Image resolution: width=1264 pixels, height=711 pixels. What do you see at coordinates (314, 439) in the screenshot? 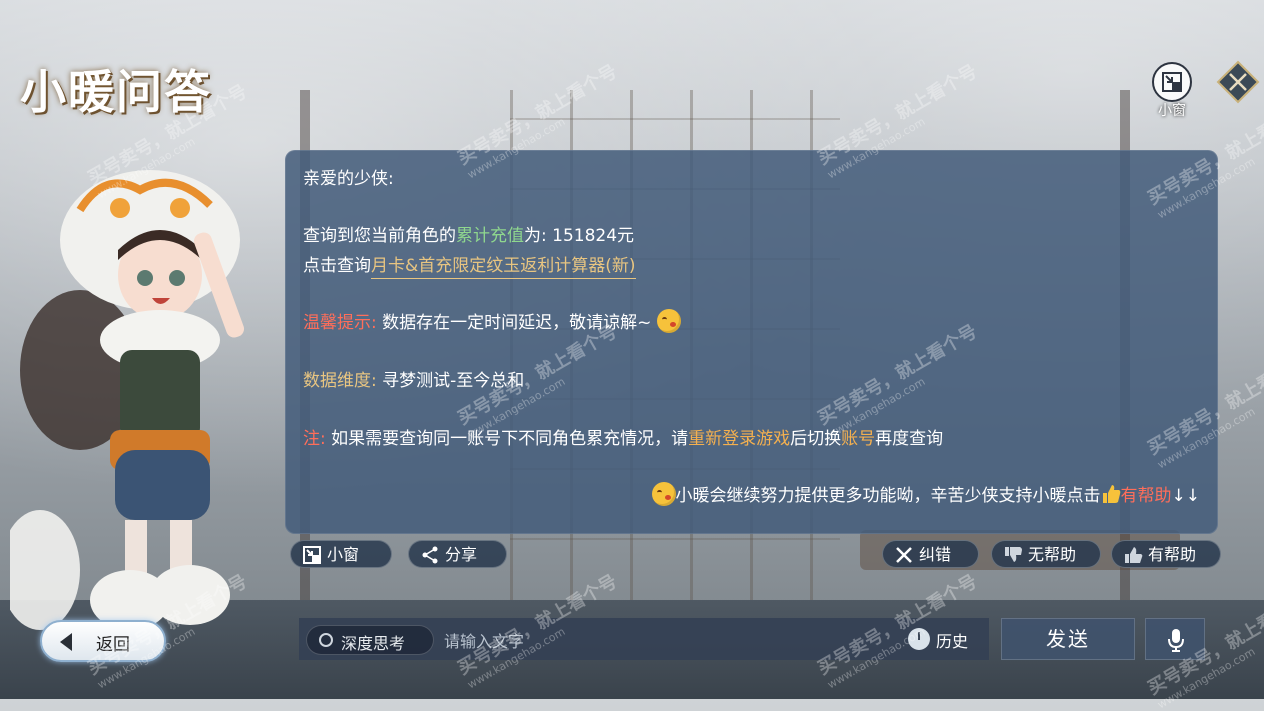
I see `note-label: 注:` at bounding box center [314, 439].